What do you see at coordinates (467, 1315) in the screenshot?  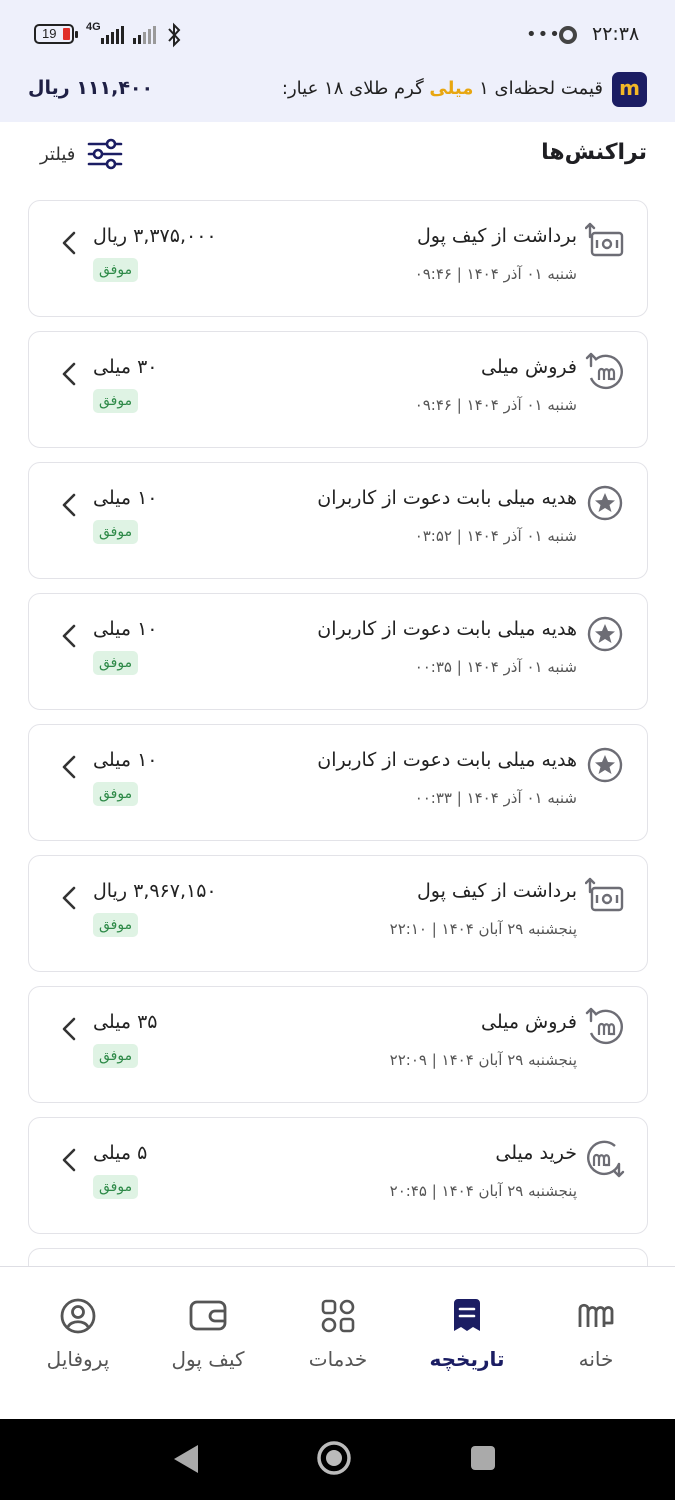 I see `history-receipt-icon` at bounding box center [467, 1315].